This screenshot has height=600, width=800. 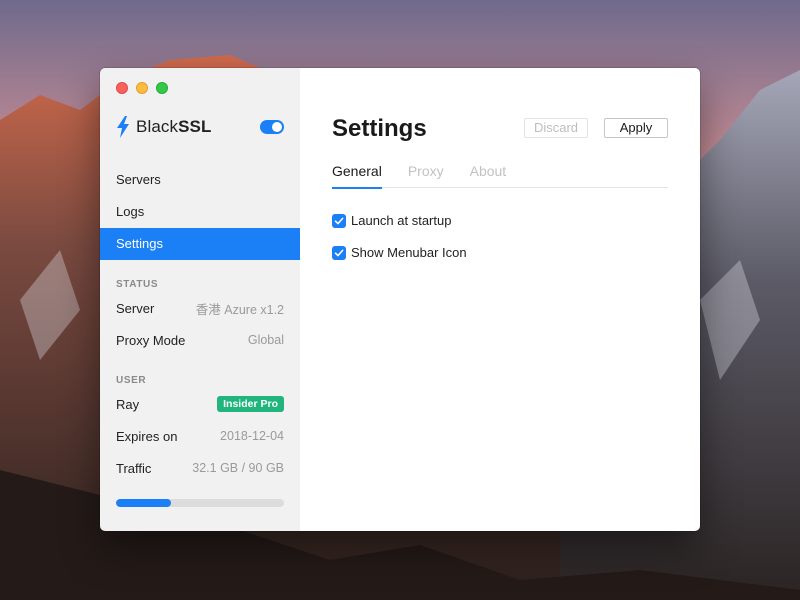 What do you see at coordinates (426, 175) in the screenshot?
I see `tab-proxy: Proxy` at bounding box center [426, 175].